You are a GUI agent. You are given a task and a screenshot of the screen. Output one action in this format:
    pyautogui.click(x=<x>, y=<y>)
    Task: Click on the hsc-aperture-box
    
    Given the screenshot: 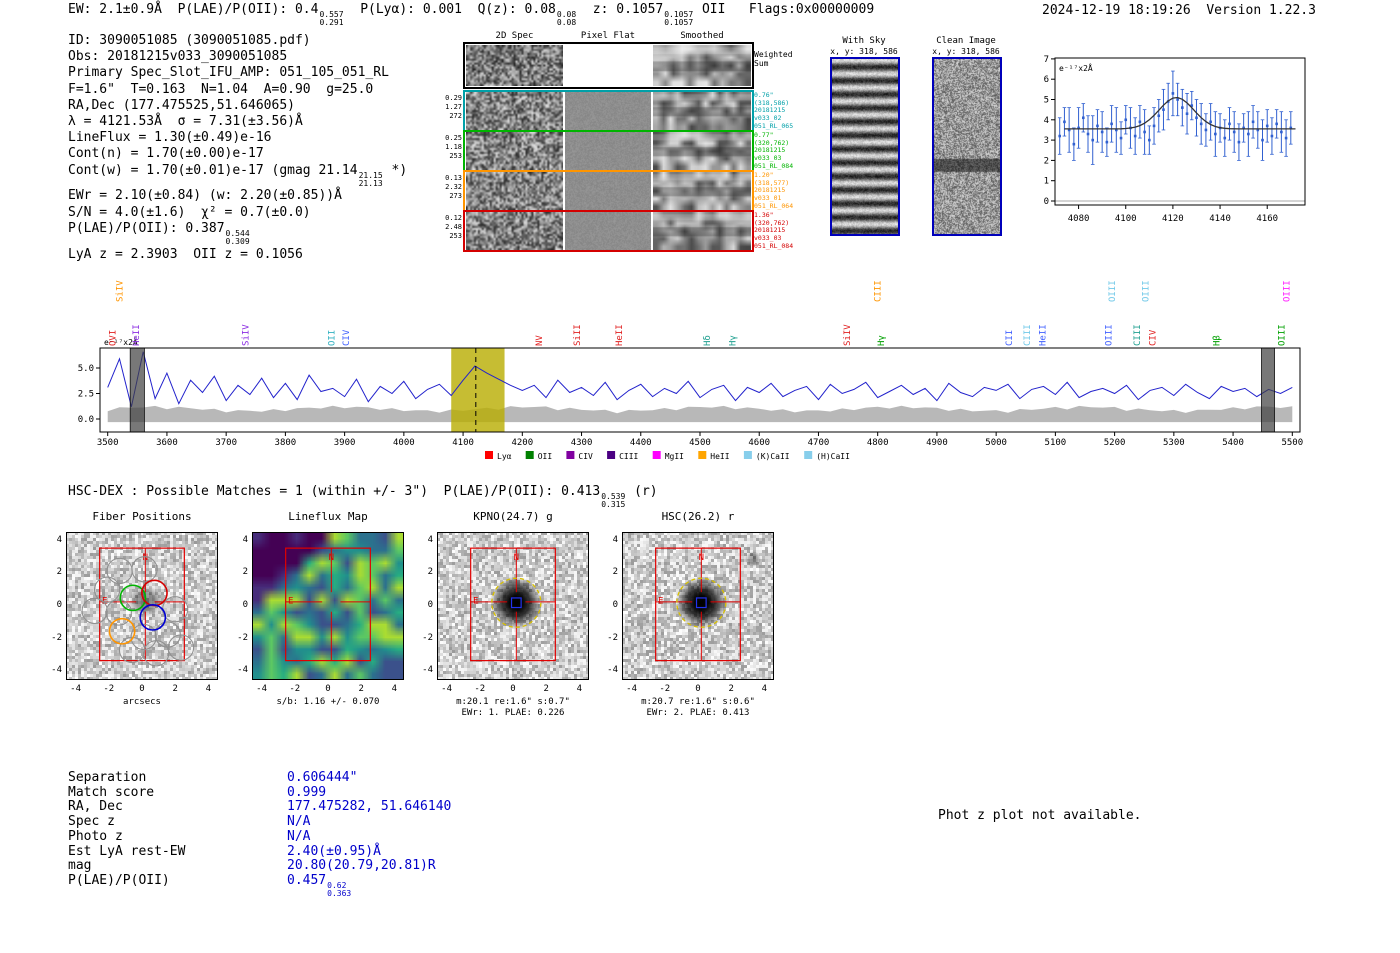 What is the action you would take?
    pyautogui.click(x=698, y=604)
    